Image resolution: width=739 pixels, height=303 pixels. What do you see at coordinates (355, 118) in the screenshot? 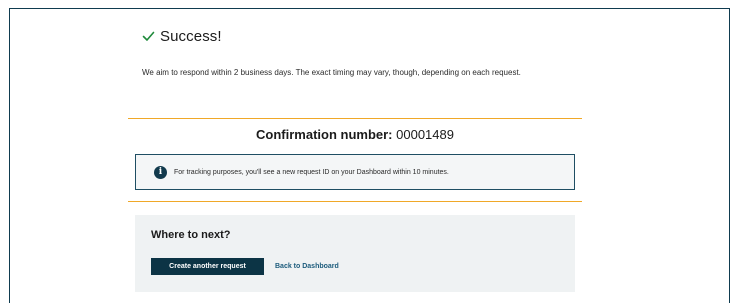
I see `divider-top` at bounding box center [355, 118].